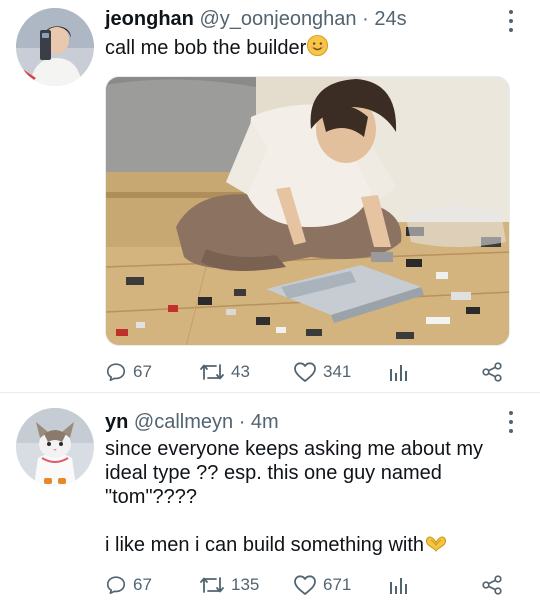 Image resolution: width=540 pixels, height=600 pixels. Describe the element at coordinates (294, 449) in the screenshot. I see `tweet-text-line: since everyone keeps asking me about my` at that location.